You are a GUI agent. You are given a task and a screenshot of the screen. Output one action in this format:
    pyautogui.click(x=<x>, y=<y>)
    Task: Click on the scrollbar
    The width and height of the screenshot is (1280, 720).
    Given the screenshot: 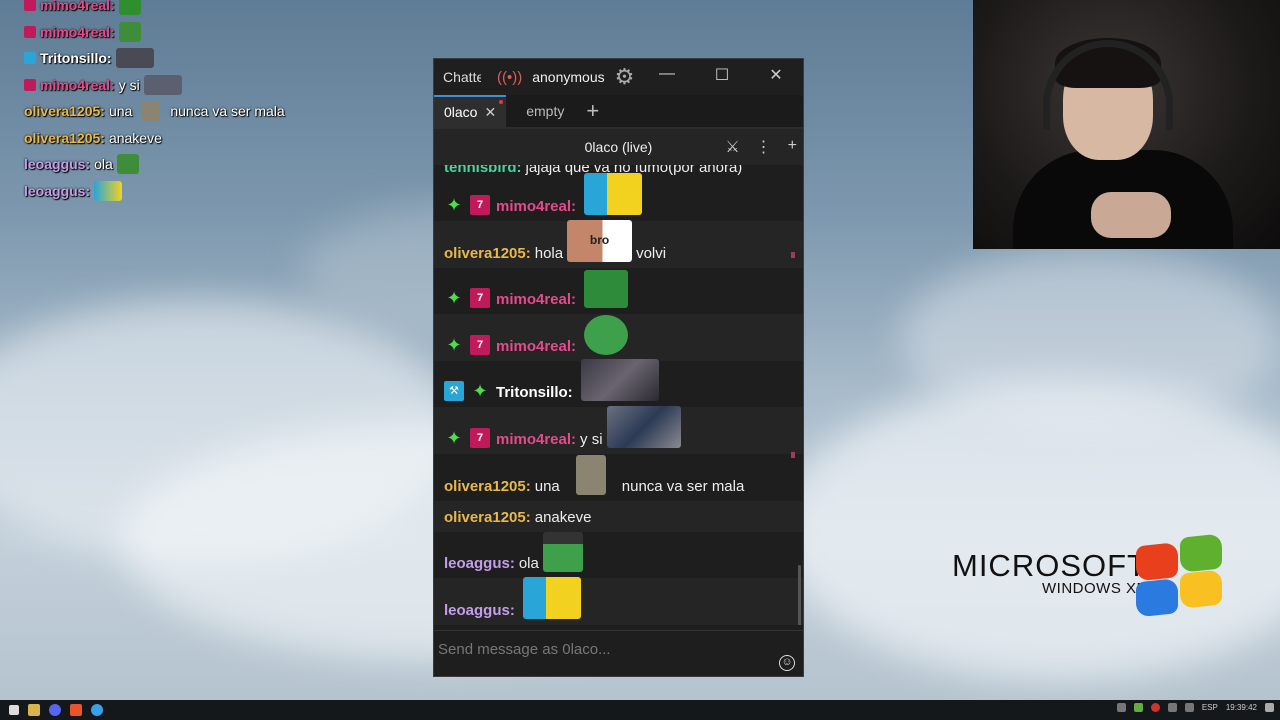 What is the action you would take?
    pyautogui.click(x=799, y=595)
    